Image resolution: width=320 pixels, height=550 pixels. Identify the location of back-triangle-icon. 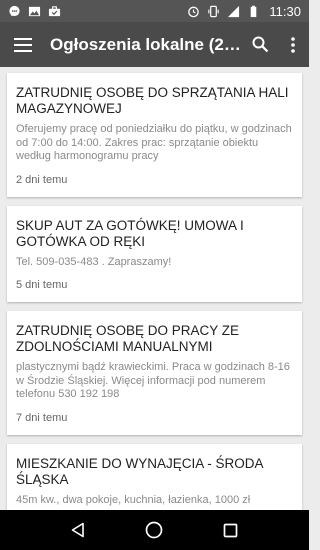
(77, 530).